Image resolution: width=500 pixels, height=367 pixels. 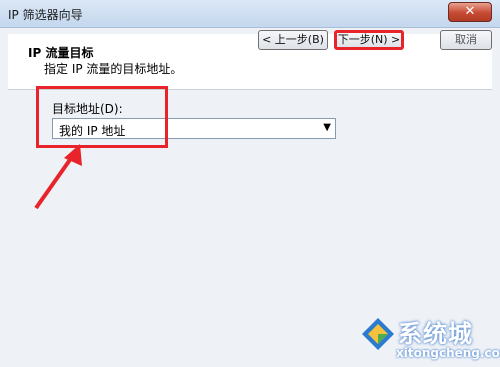 I want to click on next-button: 下一步(N) >, so click(x=369, y=40).